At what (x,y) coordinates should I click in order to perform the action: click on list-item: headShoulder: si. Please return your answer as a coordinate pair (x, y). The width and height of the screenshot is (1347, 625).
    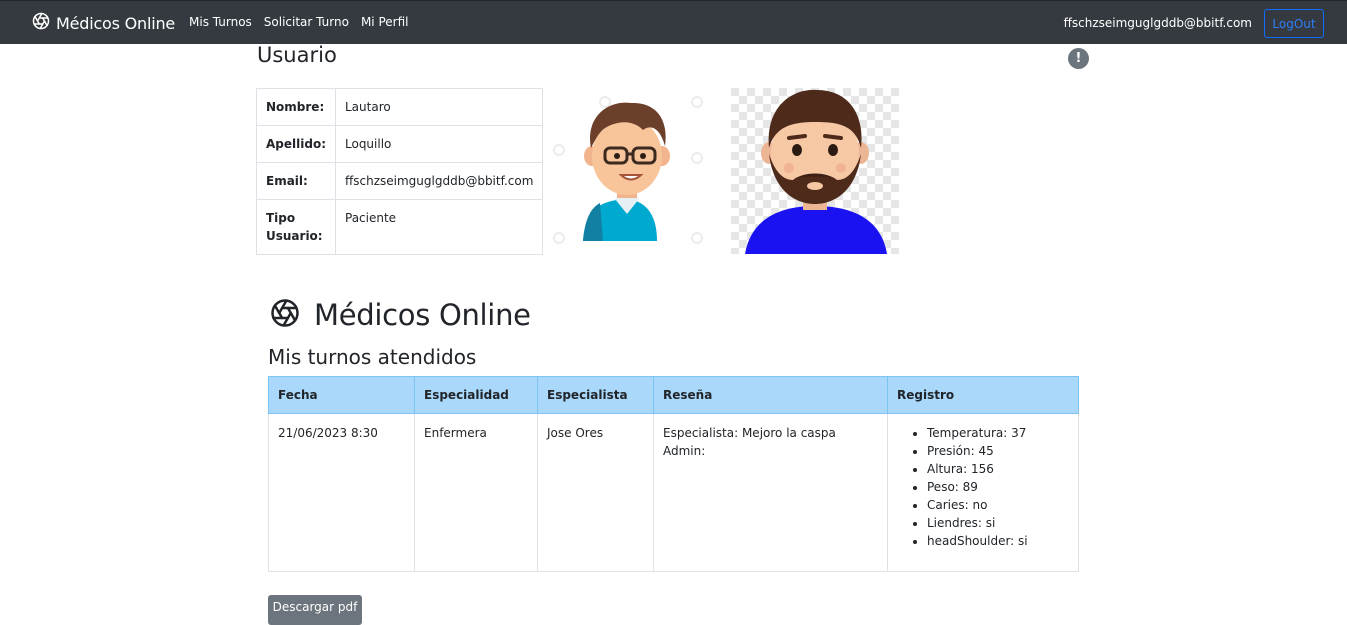
    Looking at the image, I should click on (998, 541).